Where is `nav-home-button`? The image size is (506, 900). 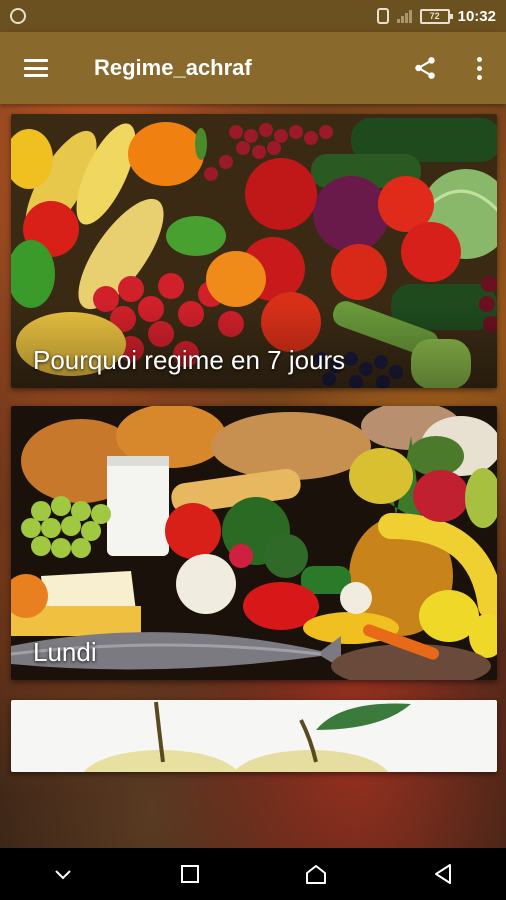 nav-home-button is located at coordinates (316, 874).